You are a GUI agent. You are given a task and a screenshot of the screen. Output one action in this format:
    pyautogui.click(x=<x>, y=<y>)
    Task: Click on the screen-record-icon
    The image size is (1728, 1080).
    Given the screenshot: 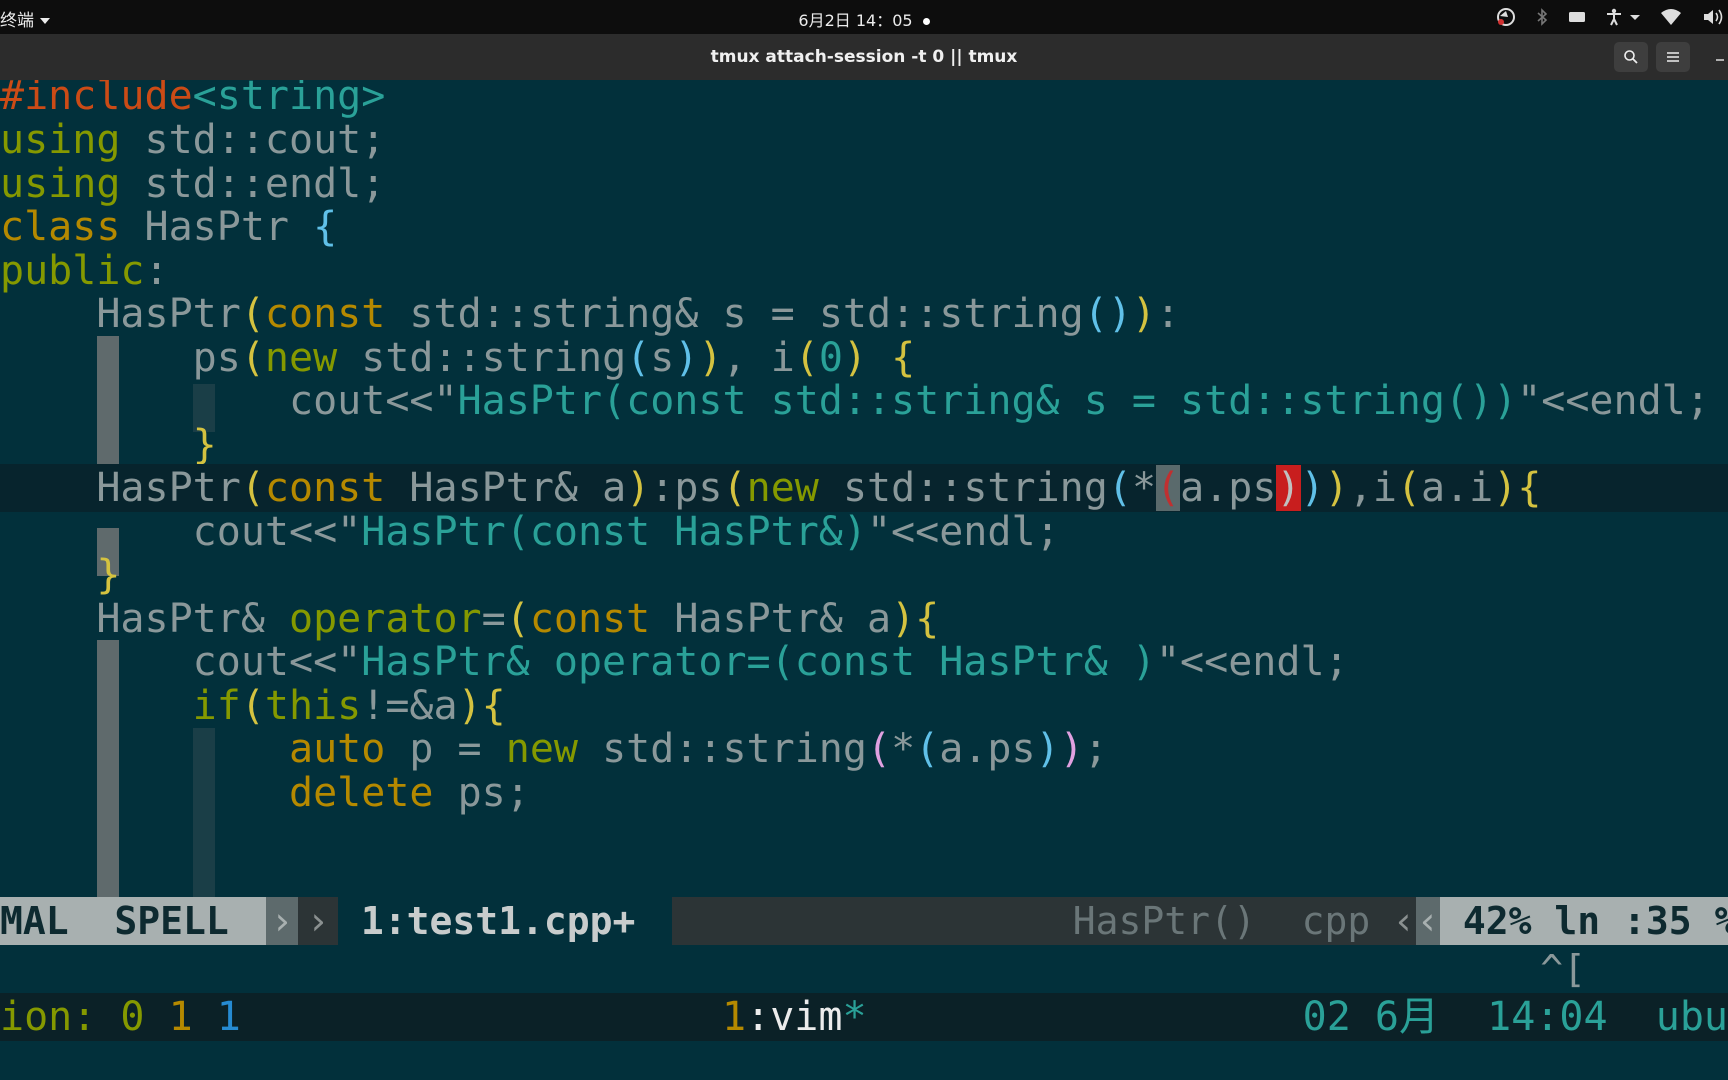 What is the action you would take?
    pyautogui.click(x=1506, y=17)
    